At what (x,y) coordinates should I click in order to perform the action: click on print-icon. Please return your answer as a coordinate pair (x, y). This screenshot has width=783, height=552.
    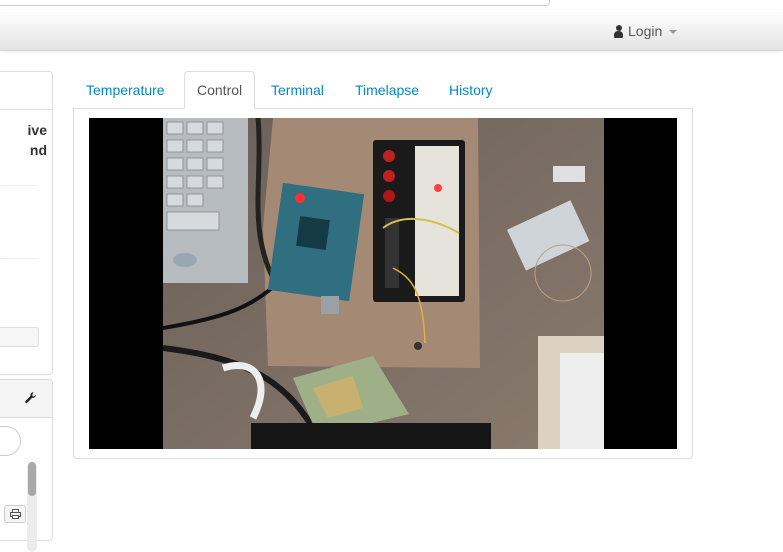
    Looking at the image, I should click on (15, 514).